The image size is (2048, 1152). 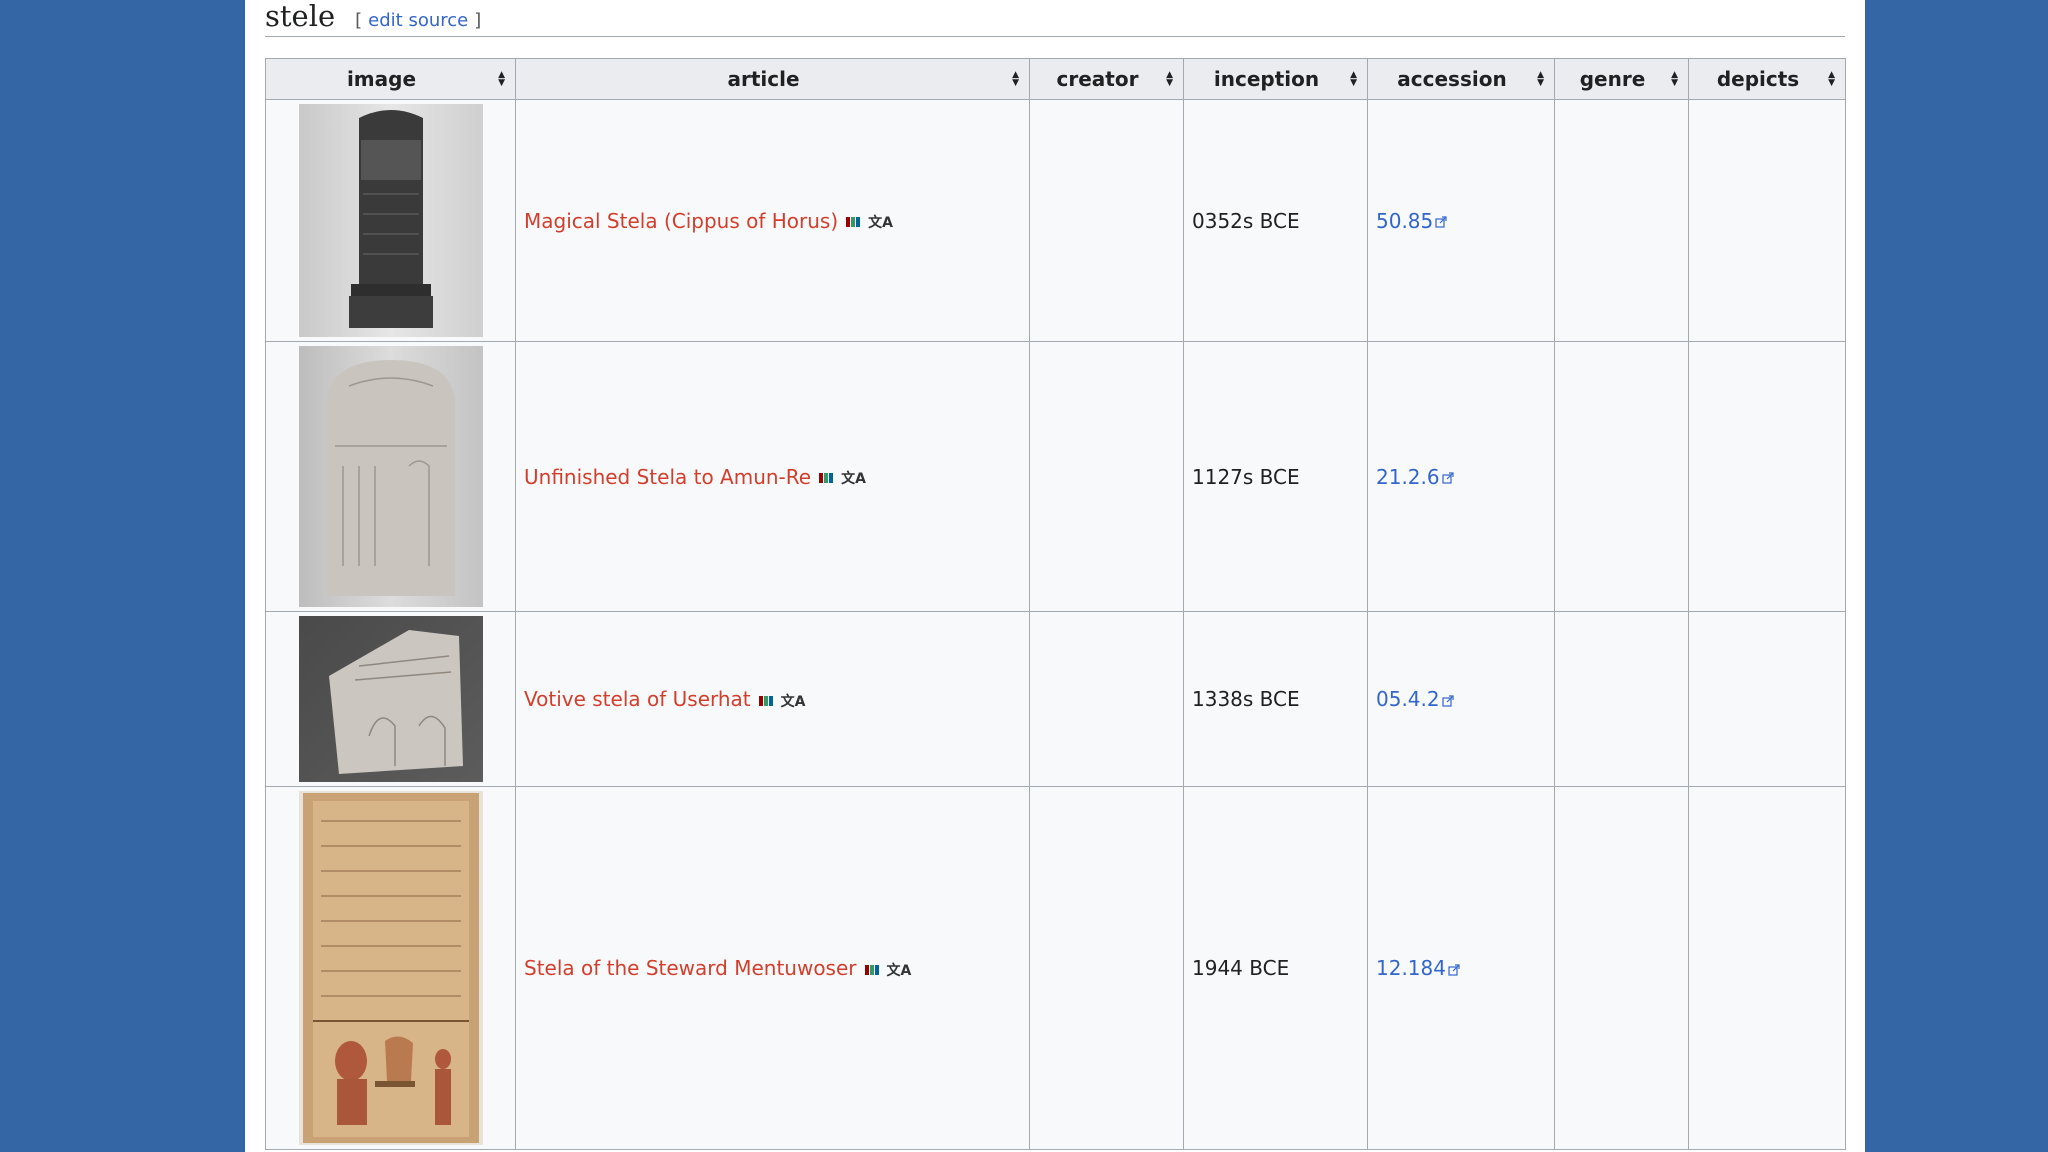 What do you see at coordinates (1266, 79) in the screenshot?
I see `column-label: inception` at bounding box center [1266, 79].